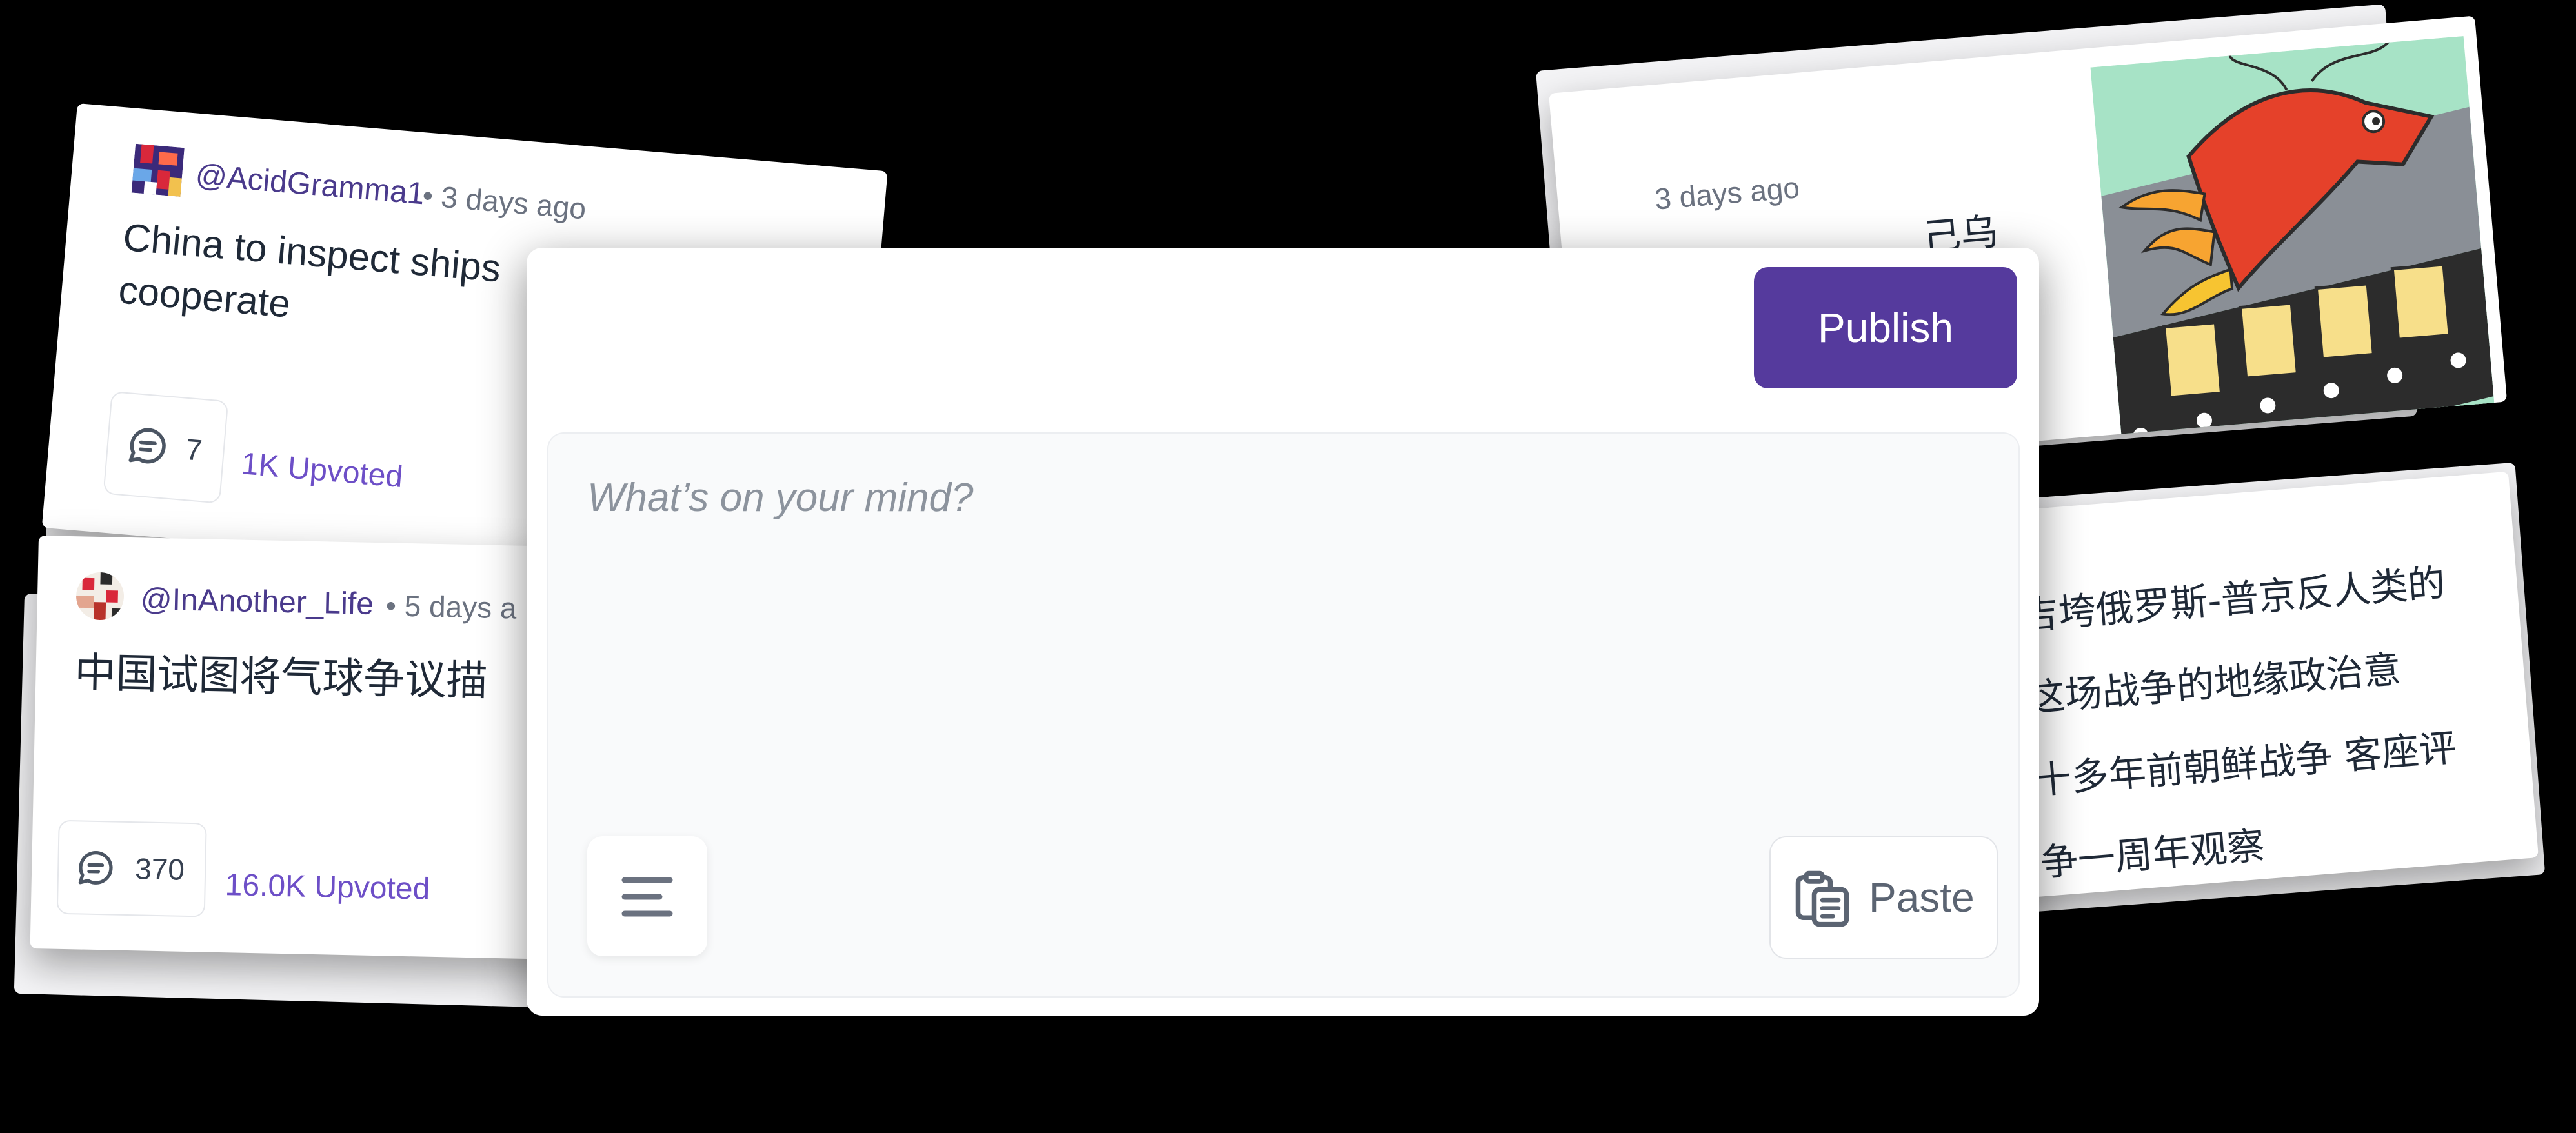 This screenshot has height=1133, width=2576. I want to click on paste-label: Paste, so click(1922, 897).